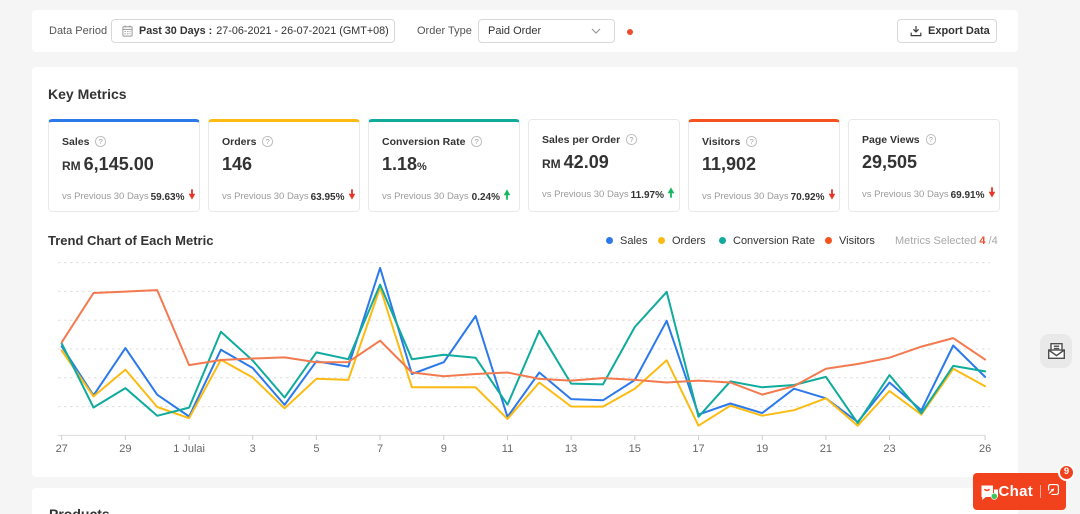 Image resolution: width=1080 pixels, height=514 pixels. Describe the element at coordinates (507, 448) in the screenshot. I see `svg-text: 11` at that location.